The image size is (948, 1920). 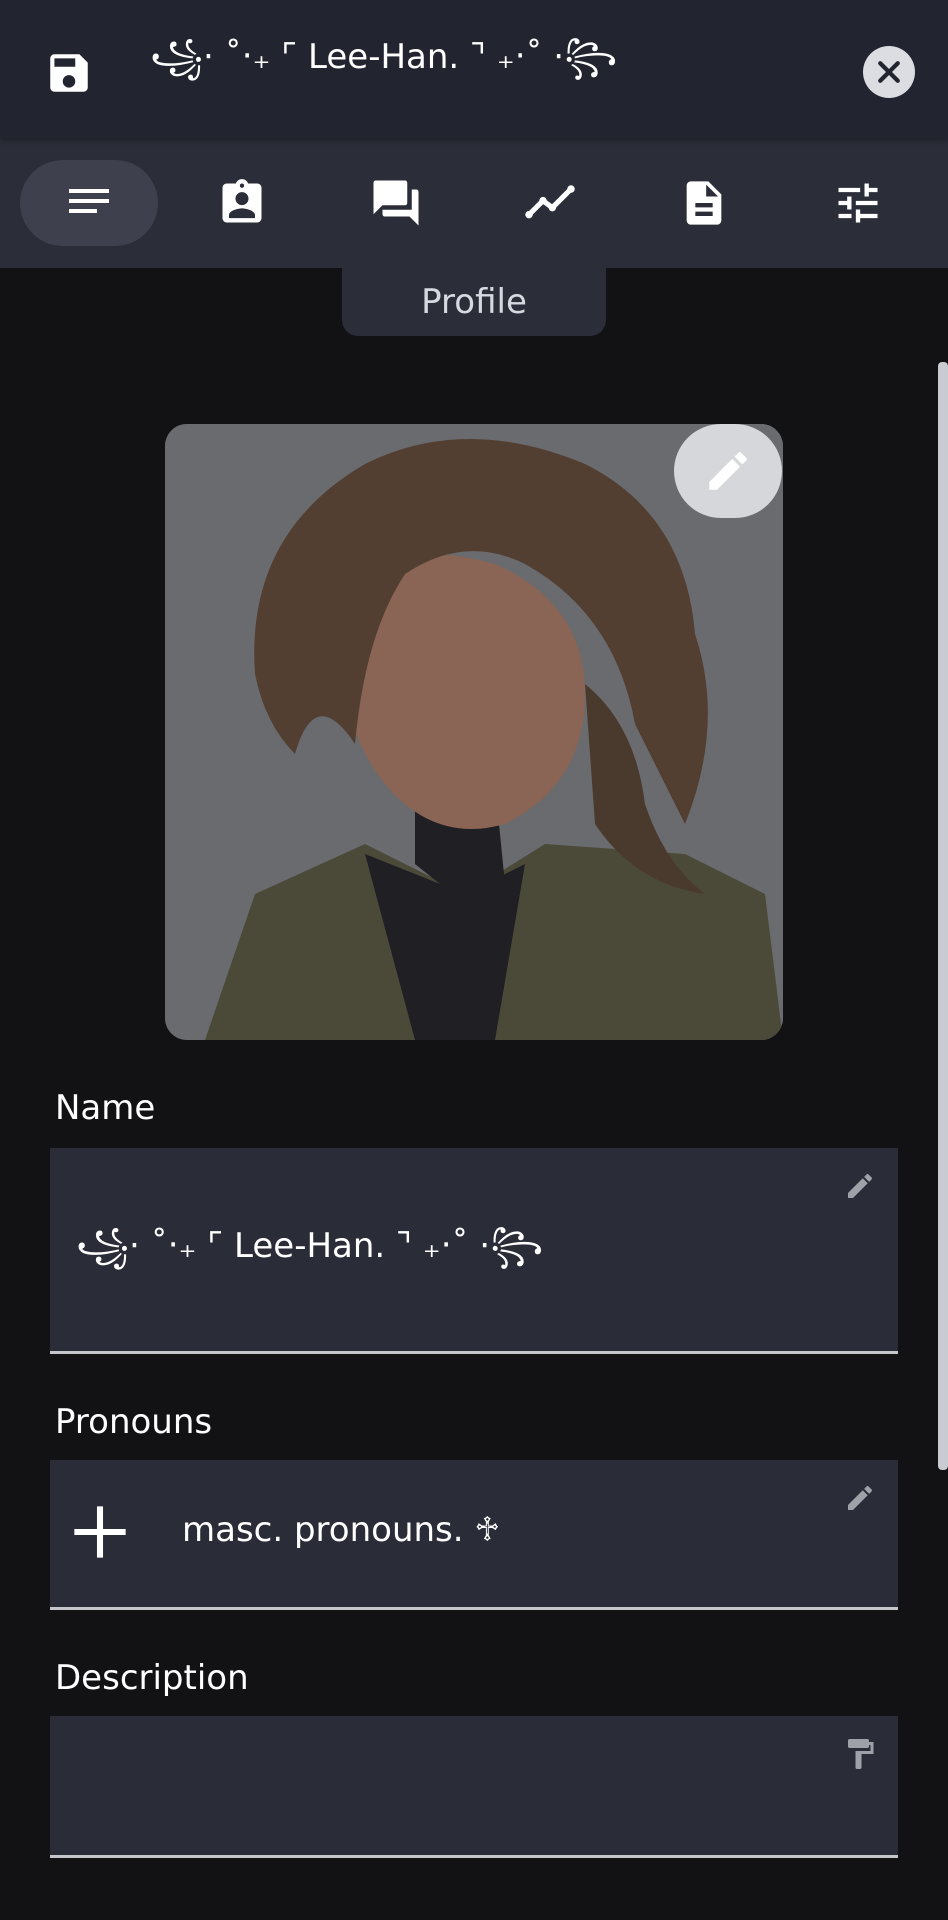 I want to click on tab-stats, so click(x=550, y=203).